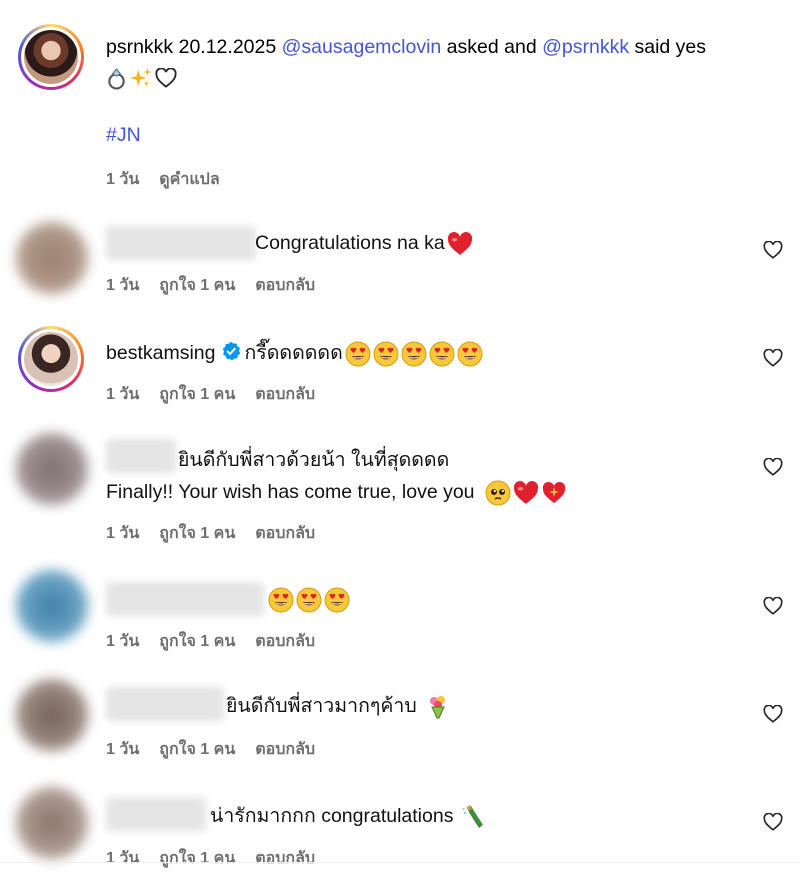 The image size is (800, 876). I want to click on commenter-avatar, so click(51, 359).